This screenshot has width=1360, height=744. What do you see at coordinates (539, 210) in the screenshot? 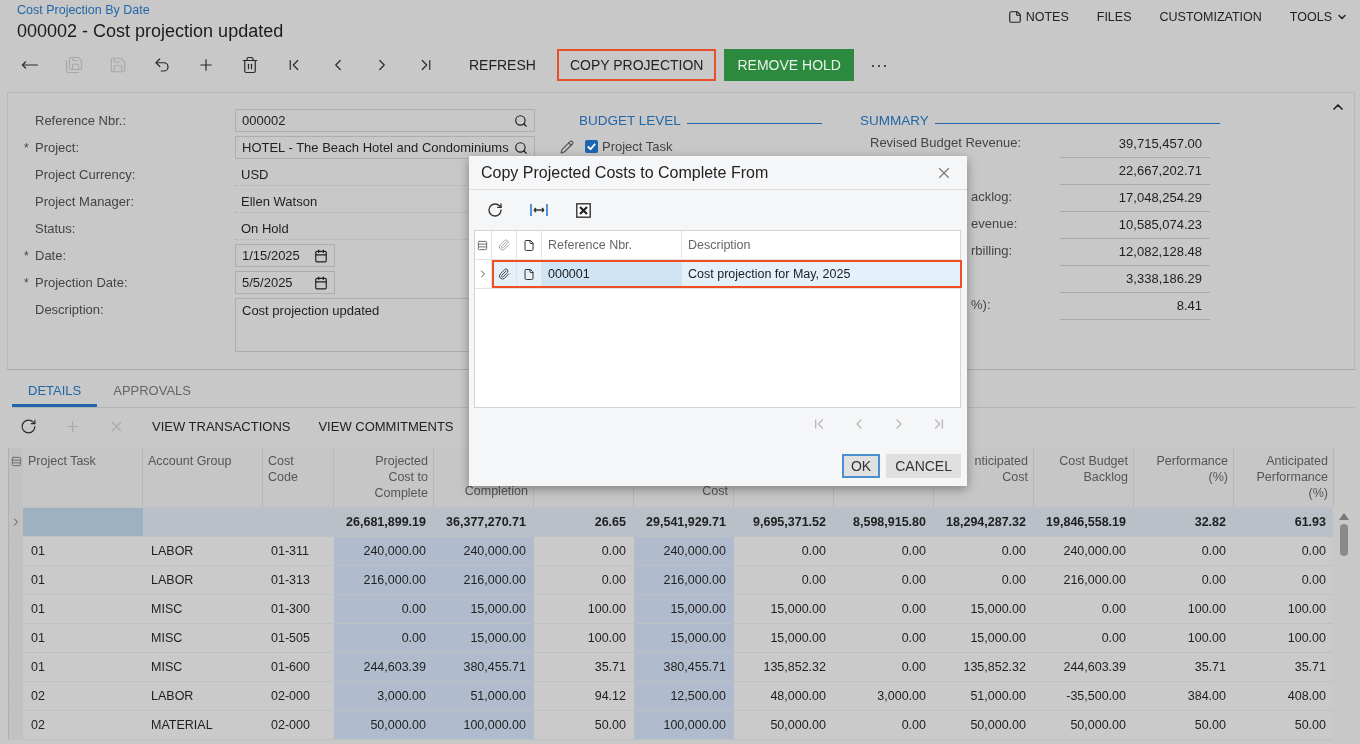
I see `fit-columns-icon` at bounding box center [539, 210].